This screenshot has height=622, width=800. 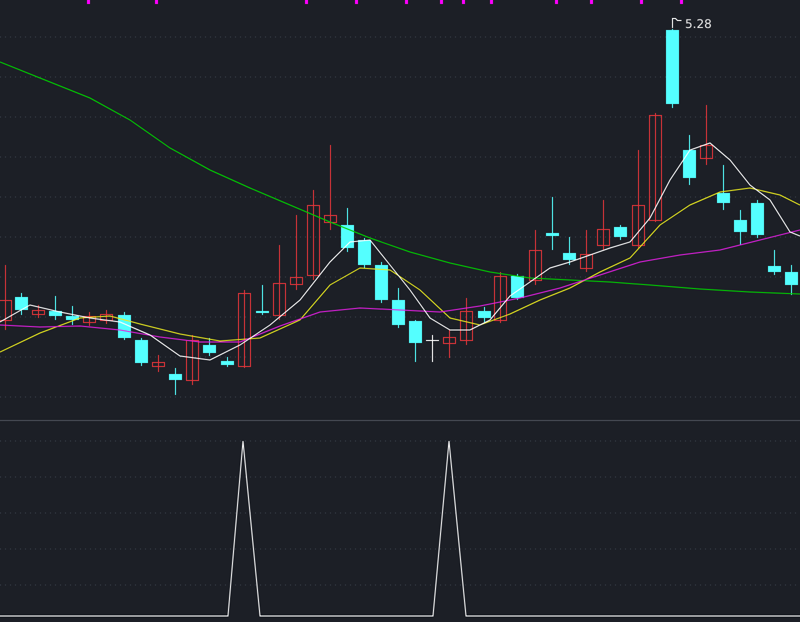 I want to click on price-label: 5.28, so click(x=698, y=24).